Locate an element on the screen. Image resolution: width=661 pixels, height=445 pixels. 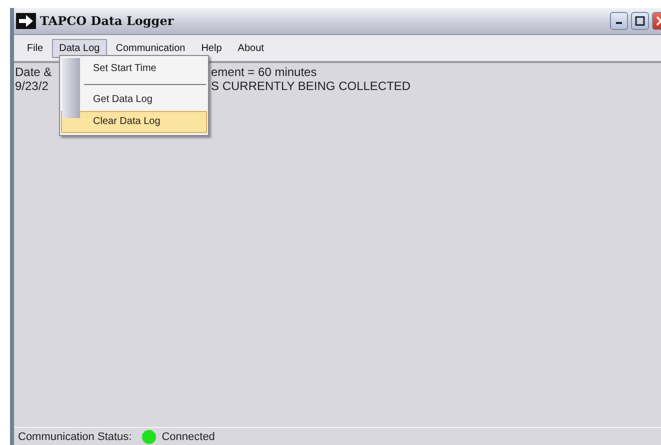
menu-option: Clear Data Log is located at coordinates (134, 122).